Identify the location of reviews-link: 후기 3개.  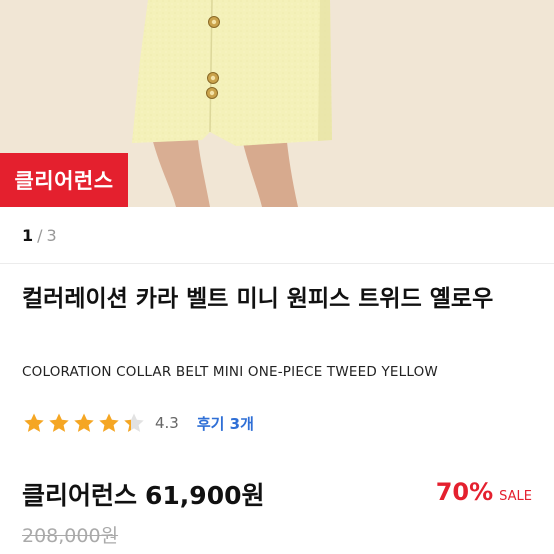
(225, 423).